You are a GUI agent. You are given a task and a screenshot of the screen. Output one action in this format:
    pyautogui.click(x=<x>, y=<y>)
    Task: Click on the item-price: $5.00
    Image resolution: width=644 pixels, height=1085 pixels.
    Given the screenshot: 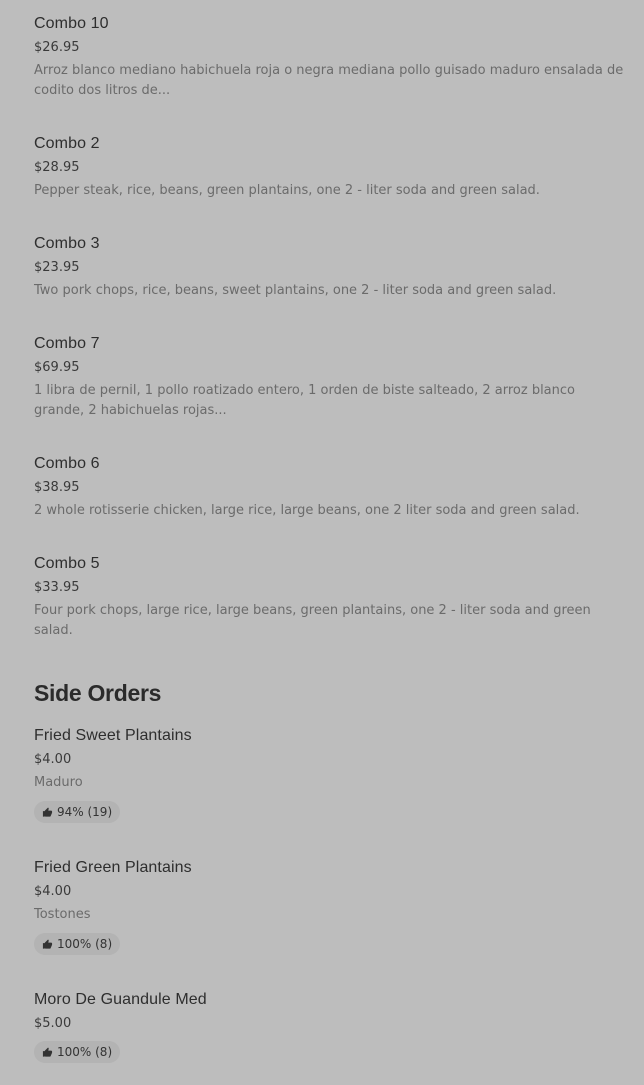 What is the action you would take?
    pyautogui.click(x=53, y=1023)
    